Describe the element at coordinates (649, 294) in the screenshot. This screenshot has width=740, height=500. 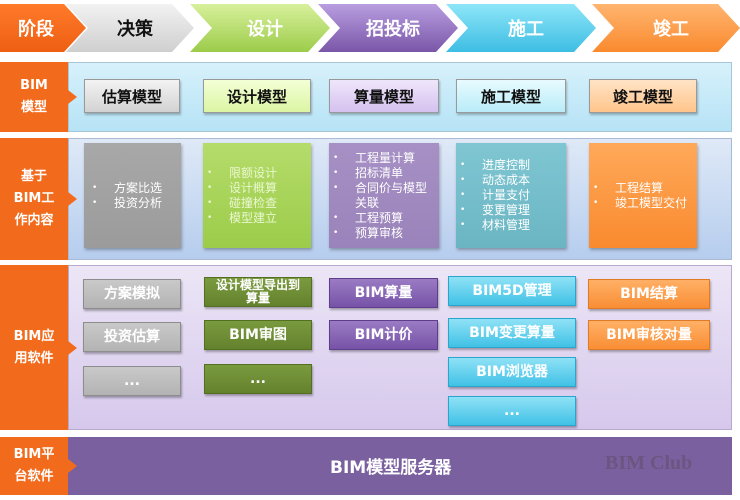
I see `software-bim-settlement: BIM结算` at that location.